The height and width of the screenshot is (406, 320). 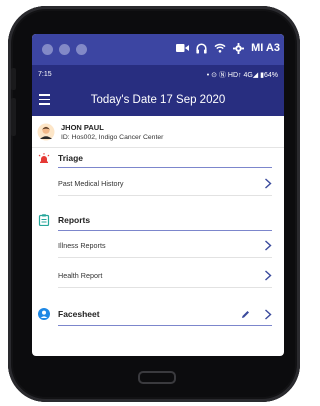 I want to click on siren-icon, so click(x=44, y=158).